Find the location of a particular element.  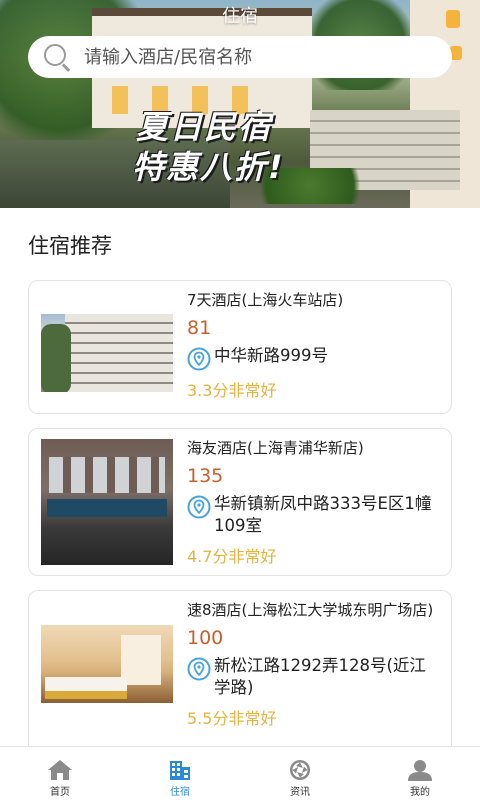

search-bar is located at coordinates (240, 57).